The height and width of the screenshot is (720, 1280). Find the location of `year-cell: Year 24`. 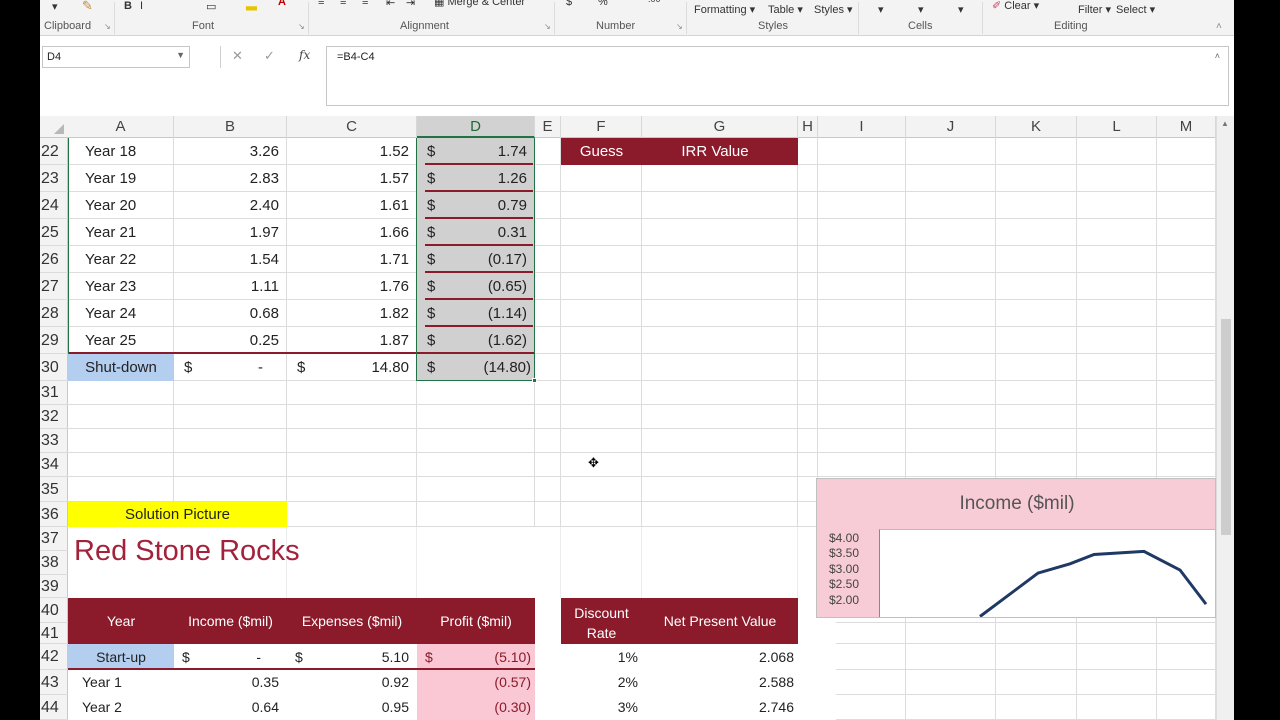

year-cell: Year 24 is located at coordinates (129, 313).